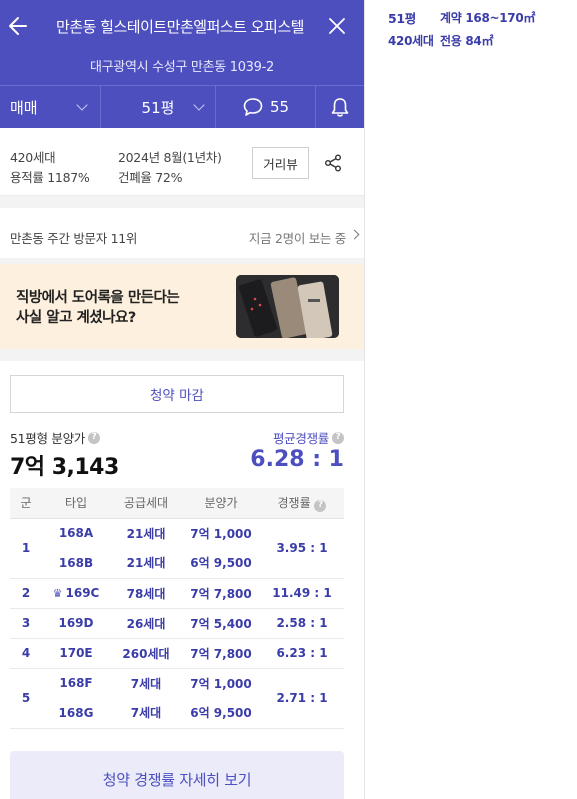 This screenshot has width=577, height=799. I want to click on map-area-py: 51평, so click(402, 18).